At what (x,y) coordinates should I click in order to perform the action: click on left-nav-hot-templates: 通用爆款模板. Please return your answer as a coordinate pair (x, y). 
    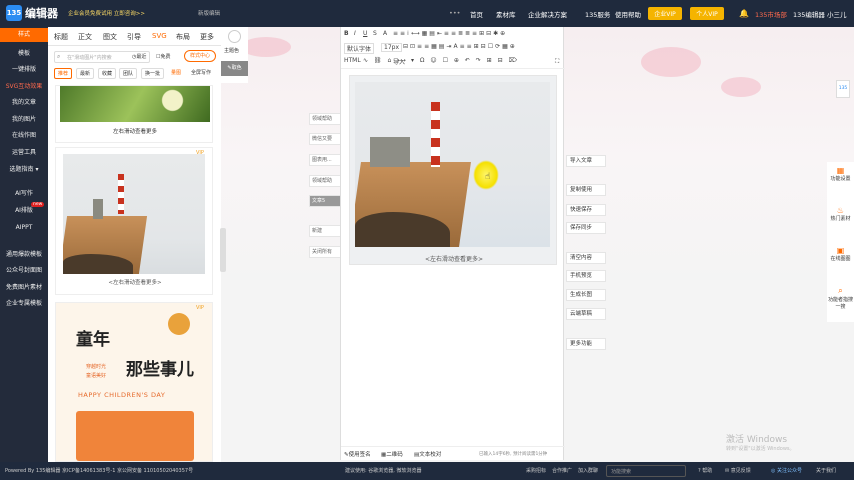
    Looking at the image, I should click on (24, 253).